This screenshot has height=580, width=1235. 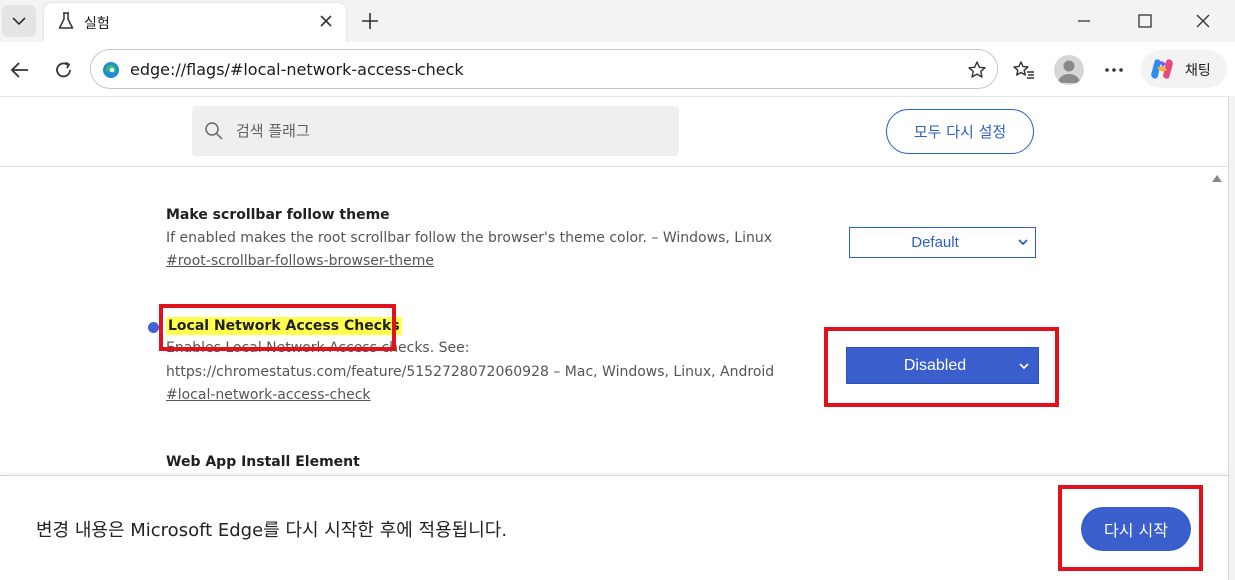 I want to click on close-icon, so click(x=1203, y=21).